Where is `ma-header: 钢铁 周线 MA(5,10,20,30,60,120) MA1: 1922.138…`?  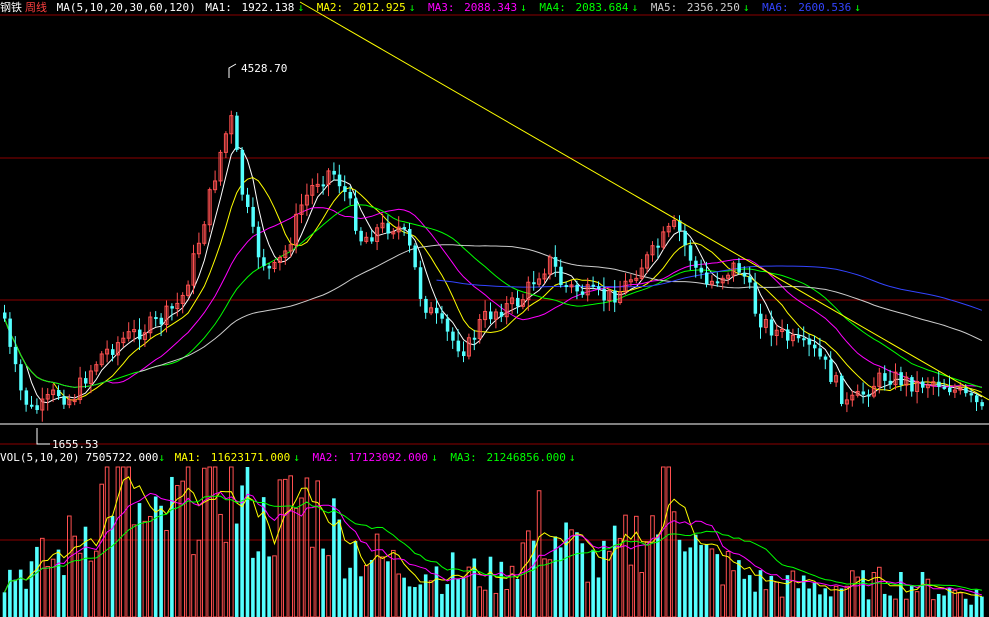 ma-header: 钢铁 周线 MA(5,10,20,30,60,120) MA1: 1922.138… is located at coordinates (433, 8).